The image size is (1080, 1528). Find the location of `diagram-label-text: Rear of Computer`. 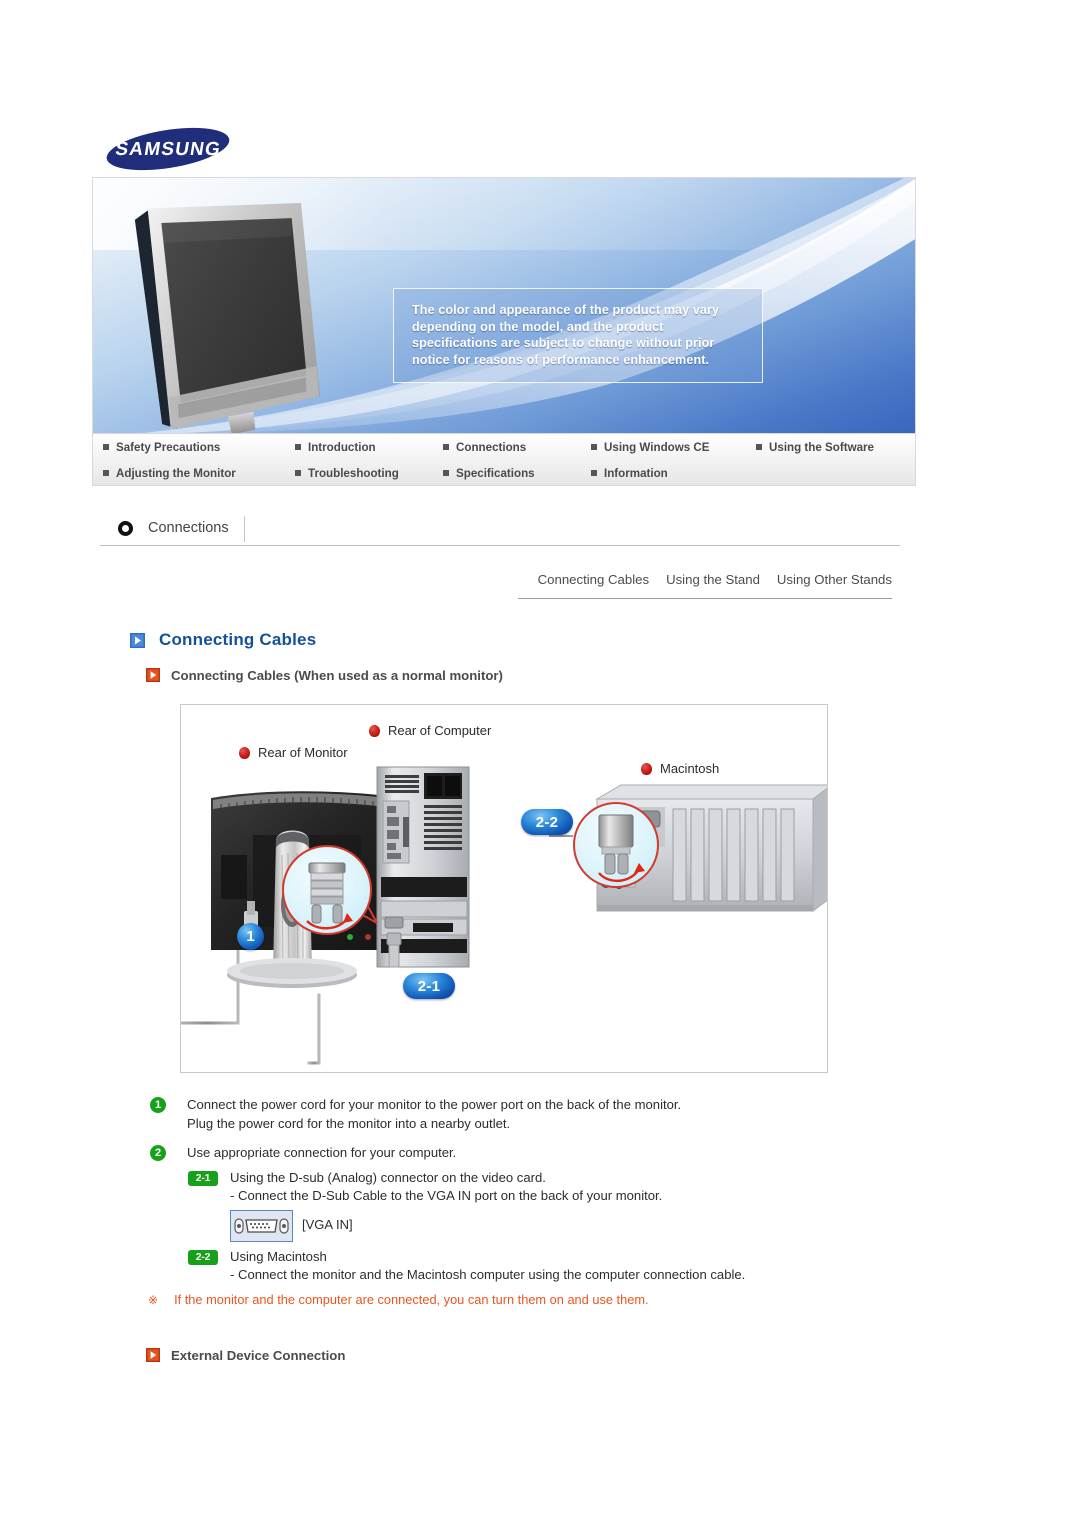

diagram-label-text: Rear of Computer is located at coordinates (440, 730).